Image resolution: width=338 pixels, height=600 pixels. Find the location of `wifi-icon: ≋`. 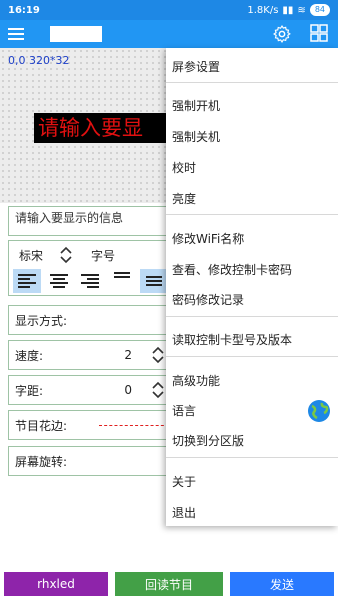

wifi-icon: ≋ is located at coordinates (301, 10).